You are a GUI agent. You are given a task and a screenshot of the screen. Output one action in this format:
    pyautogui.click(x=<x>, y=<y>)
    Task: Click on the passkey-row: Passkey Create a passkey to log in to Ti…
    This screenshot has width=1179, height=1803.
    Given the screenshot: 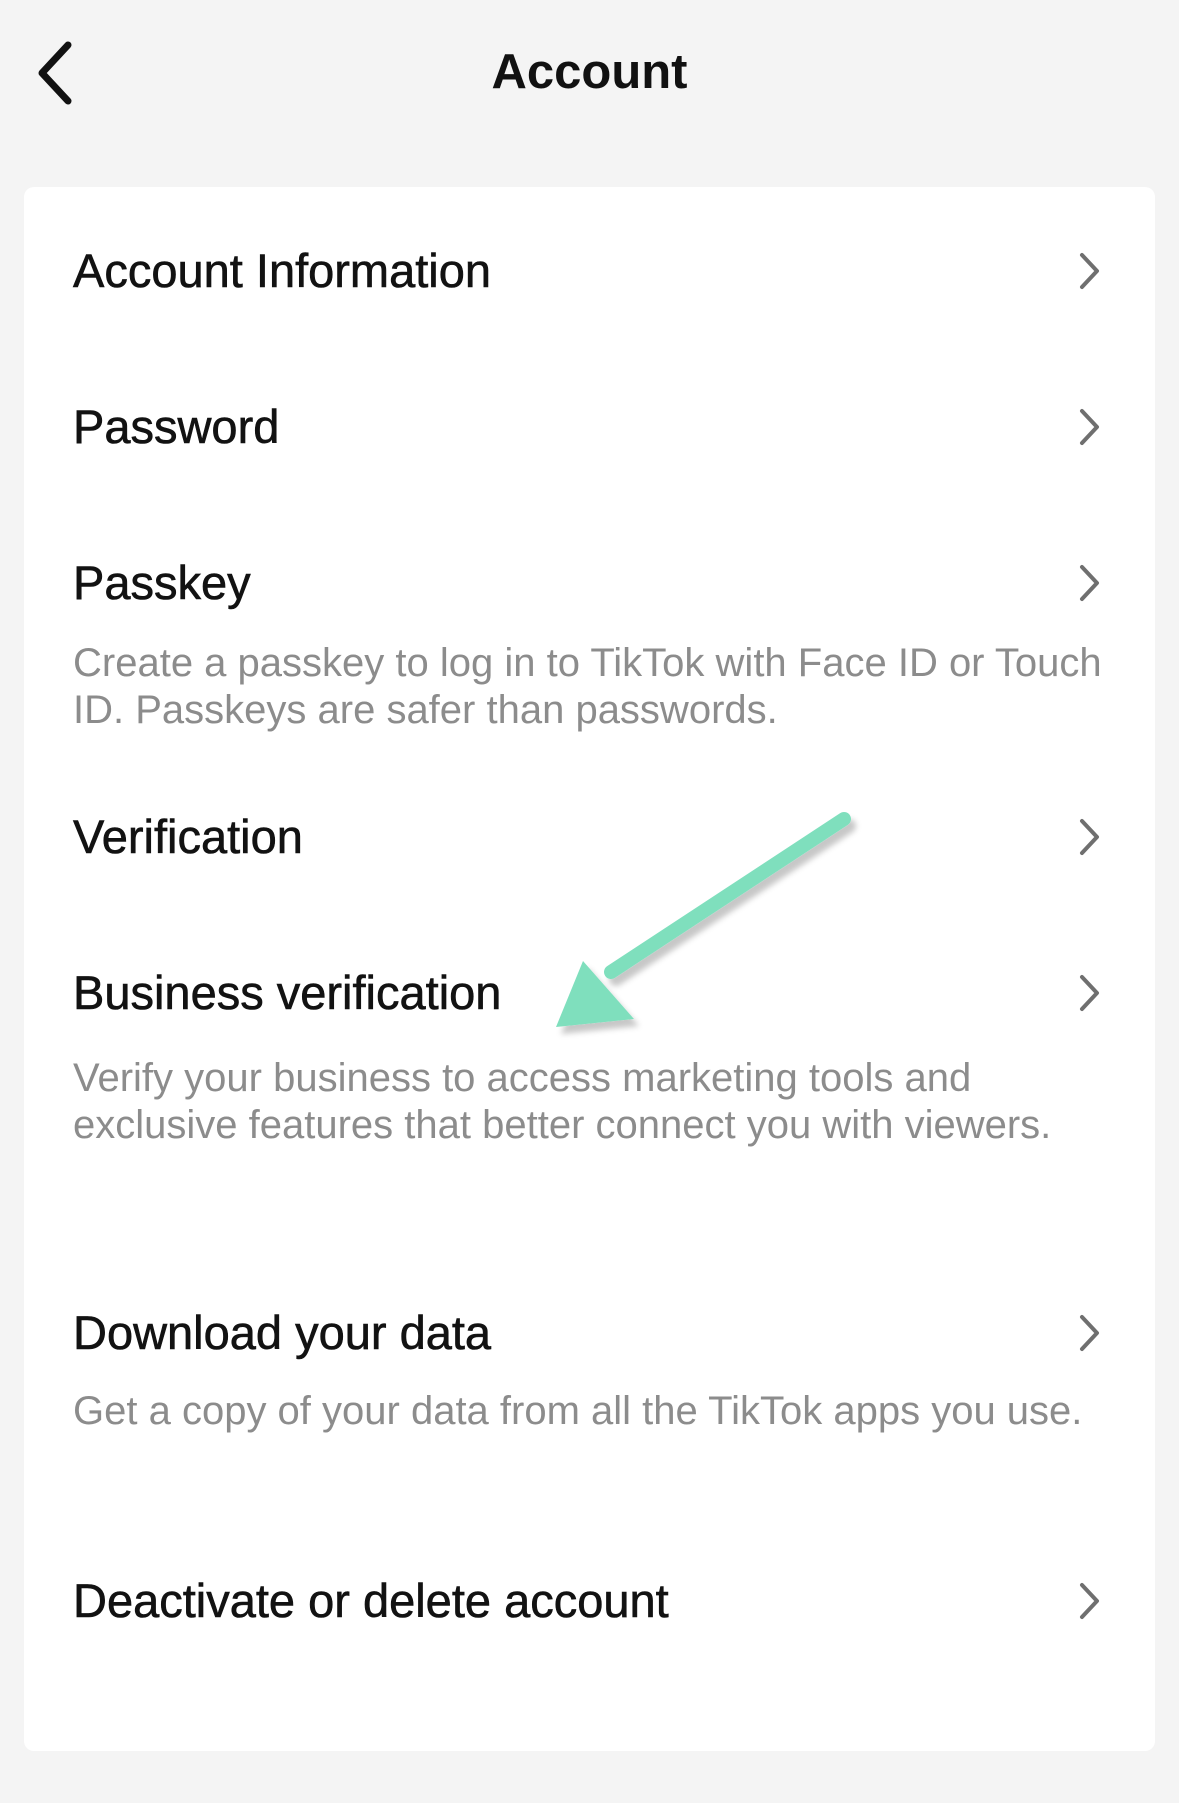 What is the action you would take?
    pyautogui.click(x=589, y=628)
    